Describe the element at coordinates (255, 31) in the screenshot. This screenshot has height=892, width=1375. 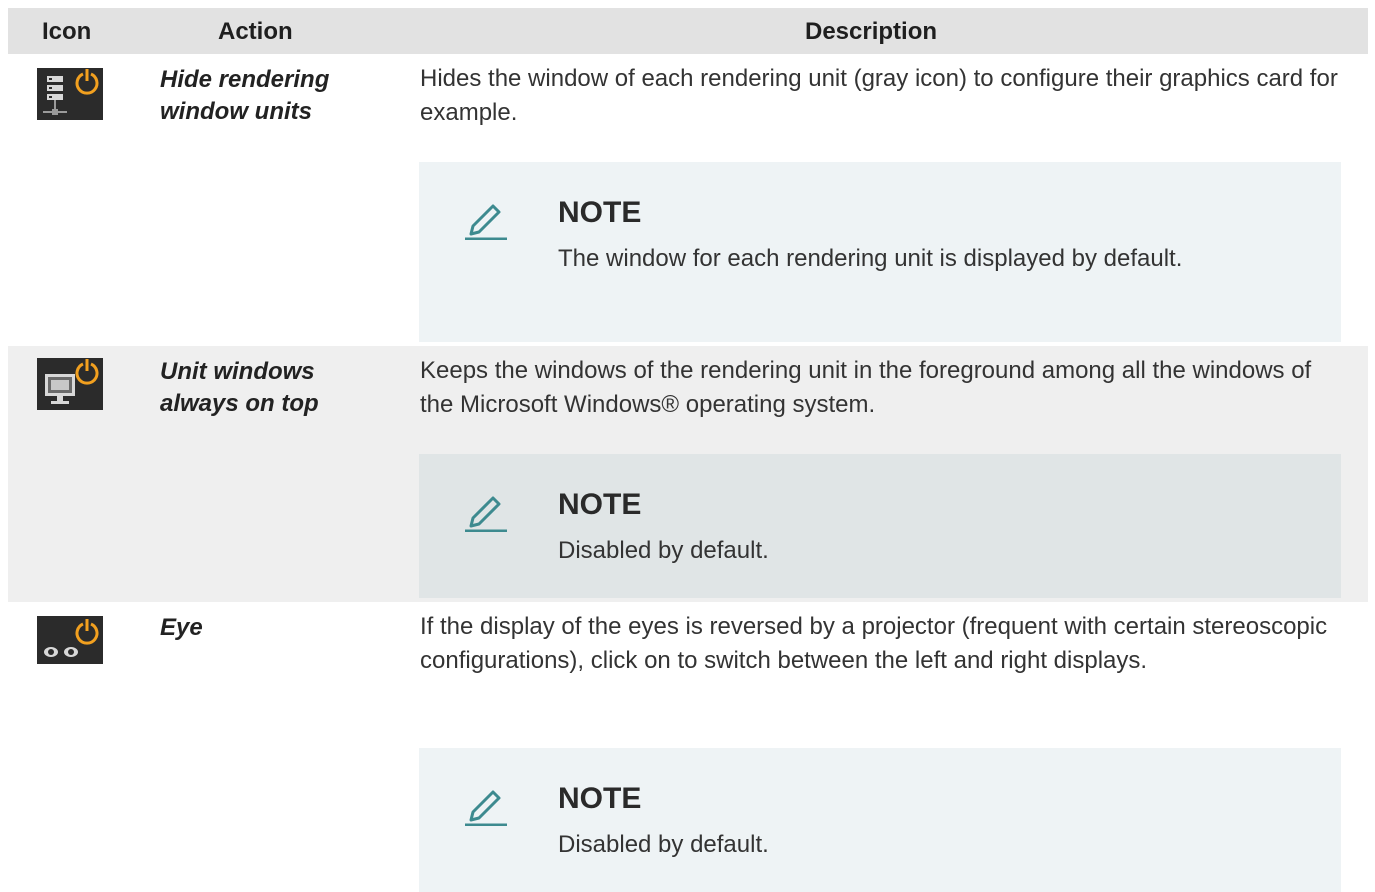
I see `column-header-action: Action` at that location.